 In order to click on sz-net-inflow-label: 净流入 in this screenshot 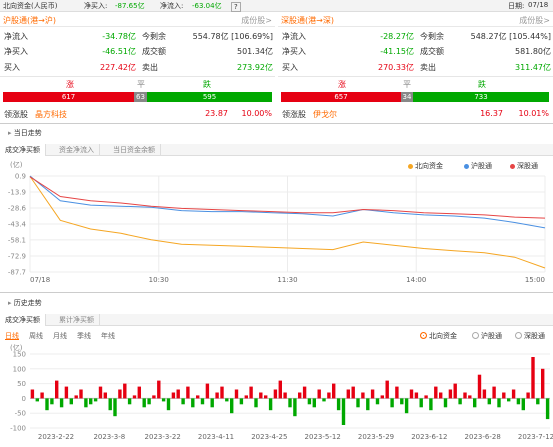, I will do `click(294, 36)`.